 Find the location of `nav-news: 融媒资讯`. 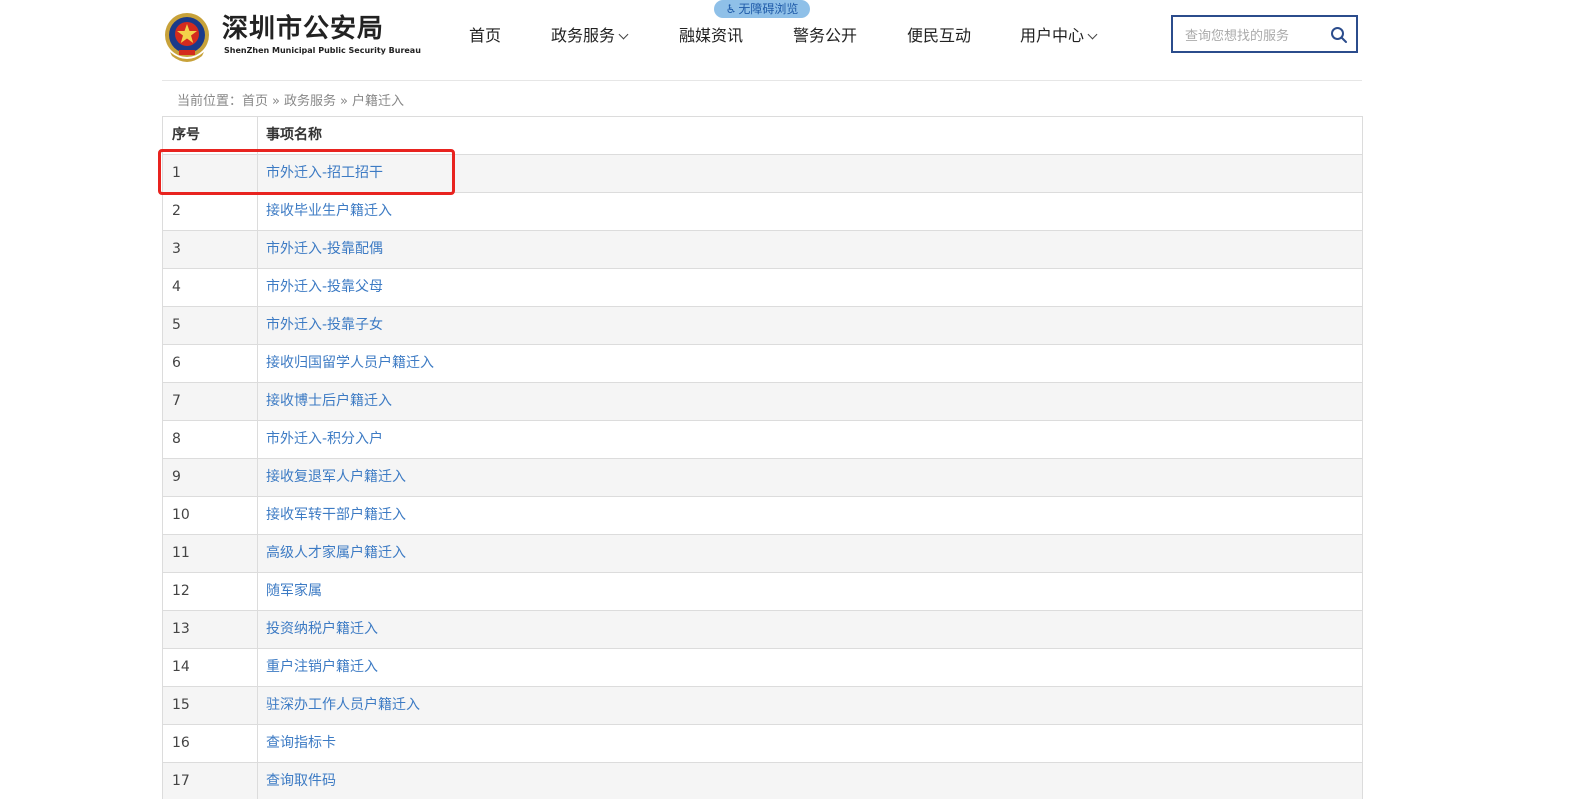

nav-news: 融媒资讯 is located at coordinates (711, 34).